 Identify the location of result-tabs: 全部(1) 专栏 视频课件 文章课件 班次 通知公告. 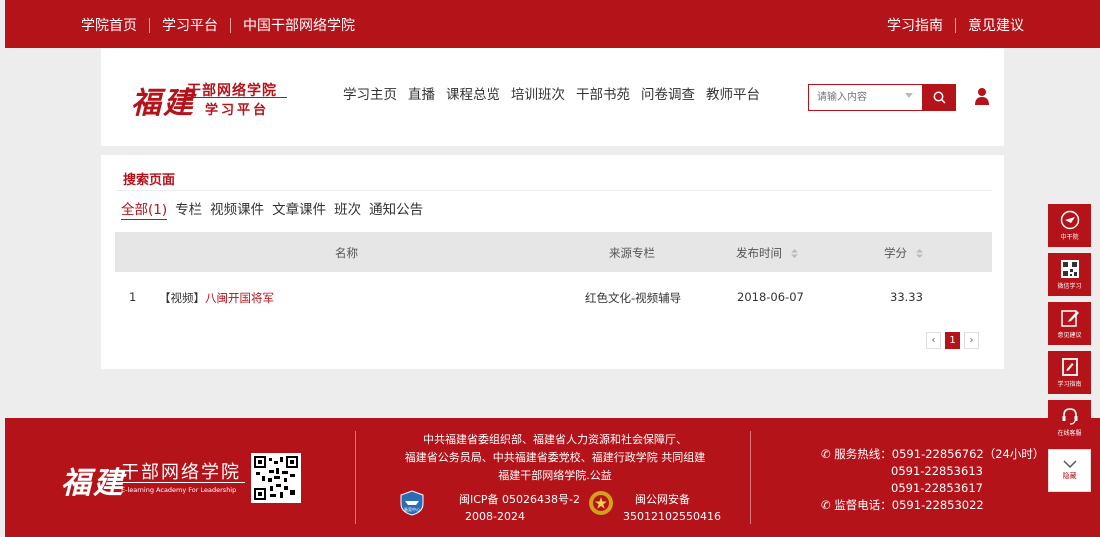
(276, 209).